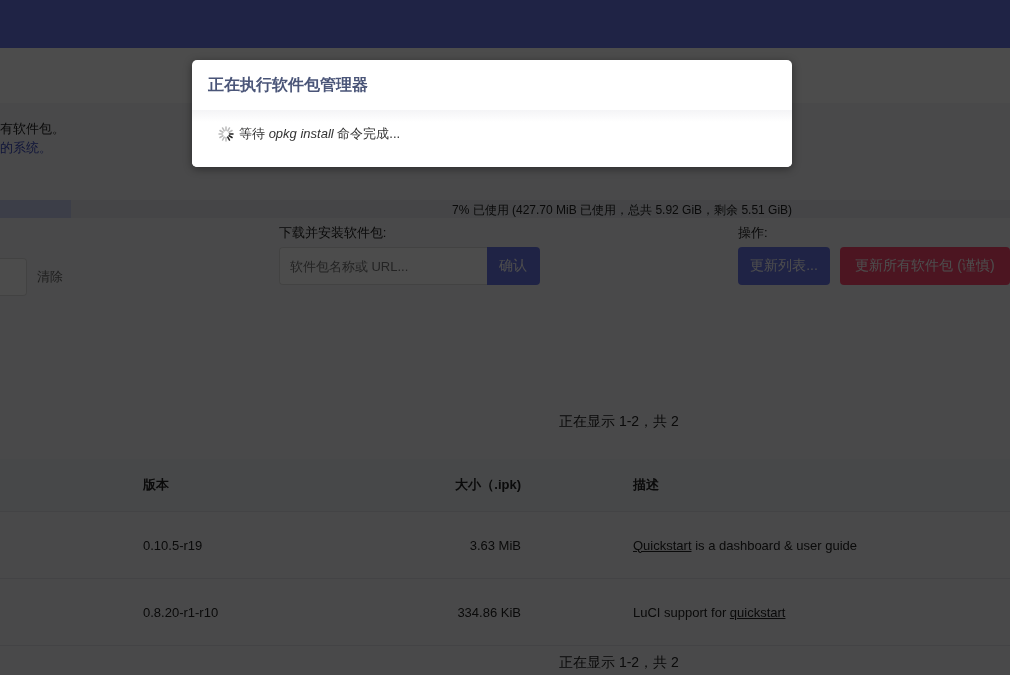 This screenshot has width=1010, height=675. What do you see at coordinates (156, 484) in the screenshot?
I see `column-header: 版本` at bounding box center [156, 484].